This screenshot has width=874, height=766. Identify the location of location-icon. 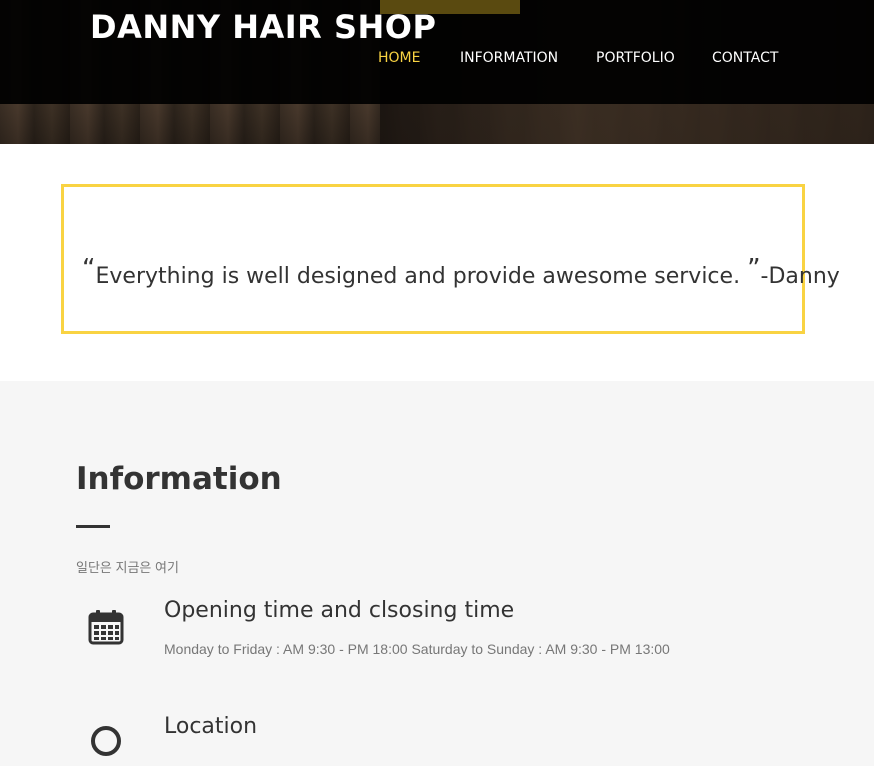
(106, 743).